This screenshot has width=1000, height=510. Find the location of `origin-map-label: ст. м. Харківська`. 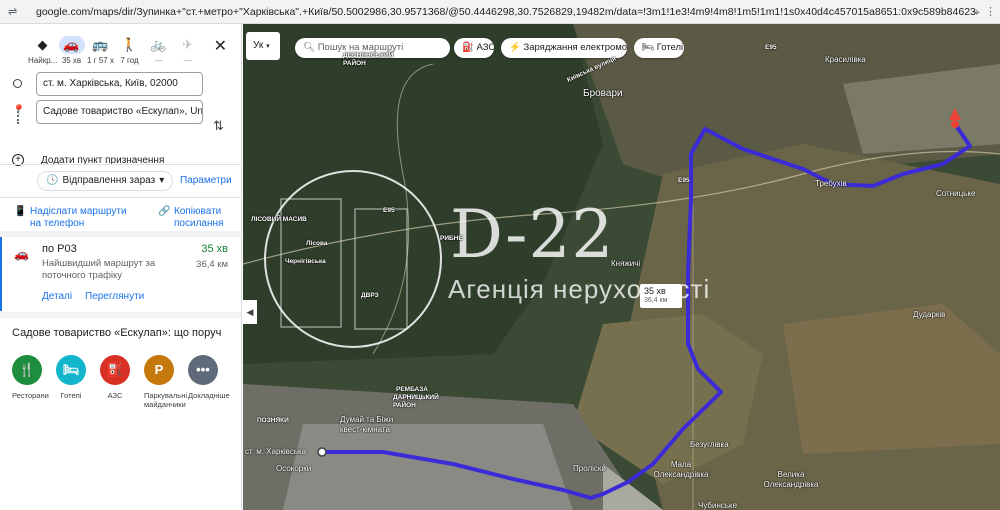

origin-map-label: ст. м. Харківська is located at coordinates (276, 451).